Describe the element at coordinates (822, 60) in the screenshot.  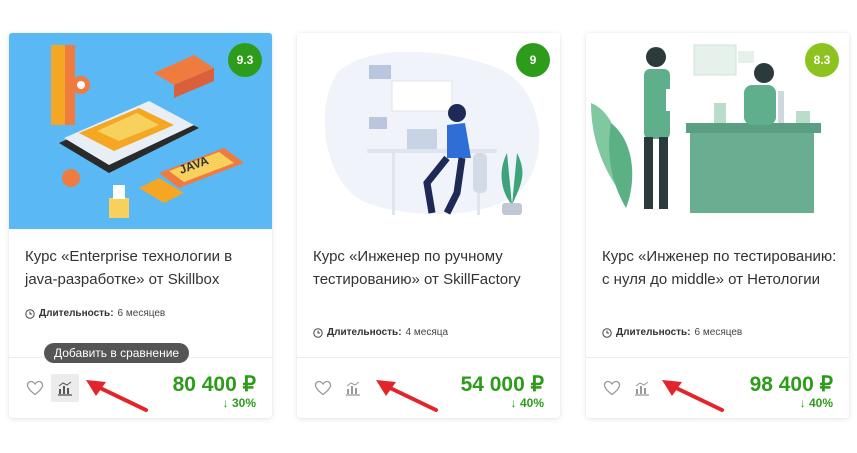
I see `rating-badge: 8.3` at that location.